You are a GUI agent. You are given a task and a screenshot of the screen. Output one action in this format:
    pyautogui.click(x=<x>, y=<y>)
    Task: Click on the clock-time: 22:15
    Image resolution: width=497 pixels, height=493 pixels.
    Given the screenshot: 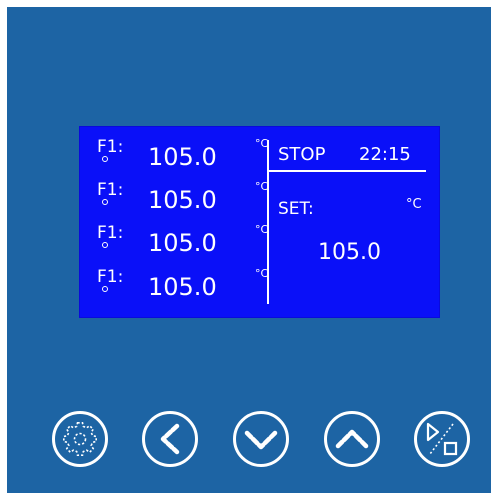 What is the action you would take?
    pyautogui.click(x=385, y=154)
    